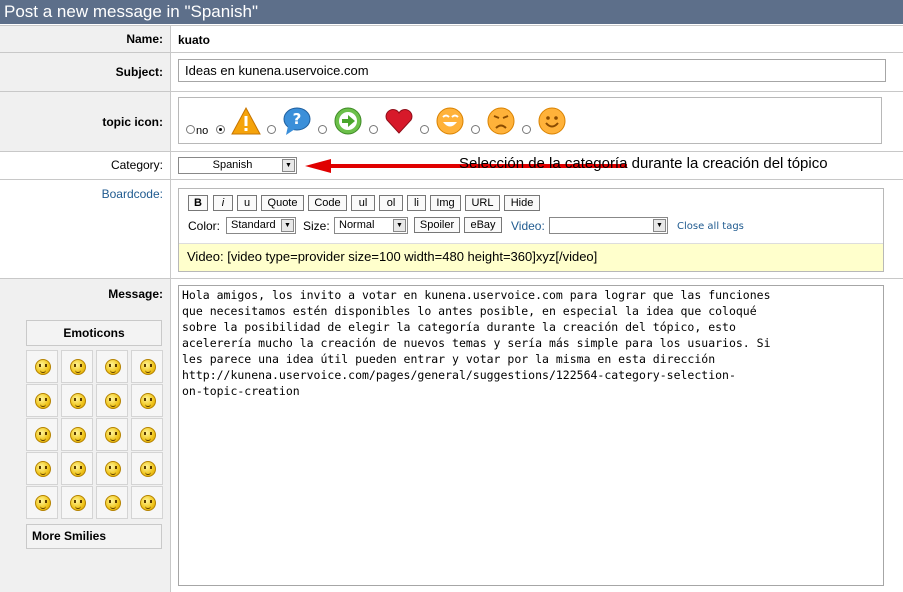 This screenshot has width=903, height=592. Describe the element at coordinates (530, 120) in the screenshot. I see `topic-icon-picker: no ?` at that location.